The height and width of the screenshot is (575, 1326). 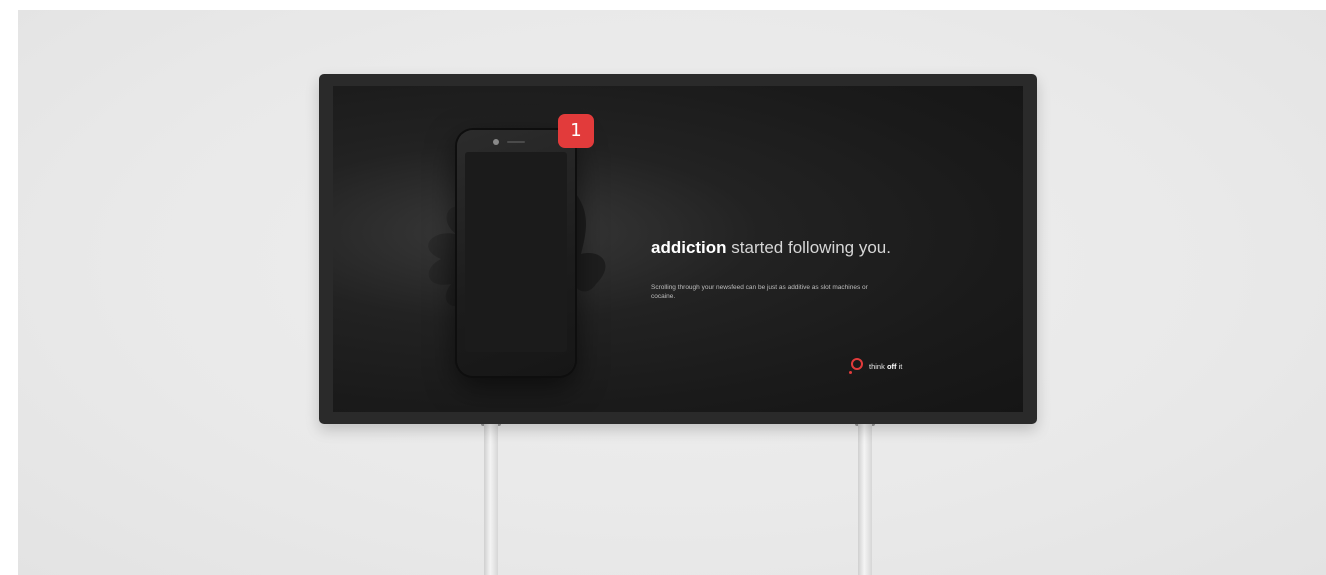 I want to click on phone-camera, so click(x=496, y=142).